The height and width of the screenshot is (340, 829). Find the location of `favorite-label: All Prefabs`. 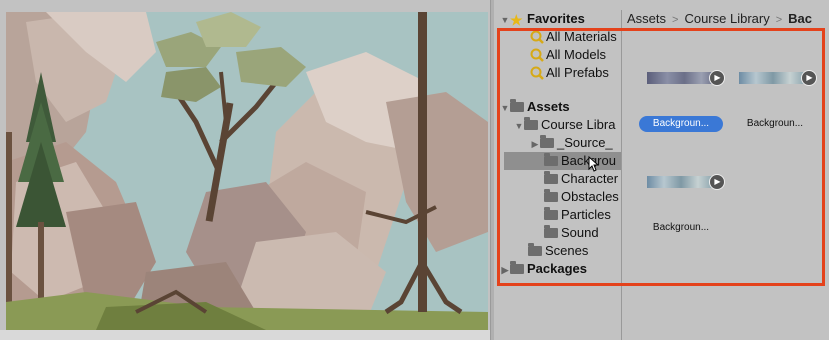

favorite-label: All Prefabs is located at coordinates (577, 72).